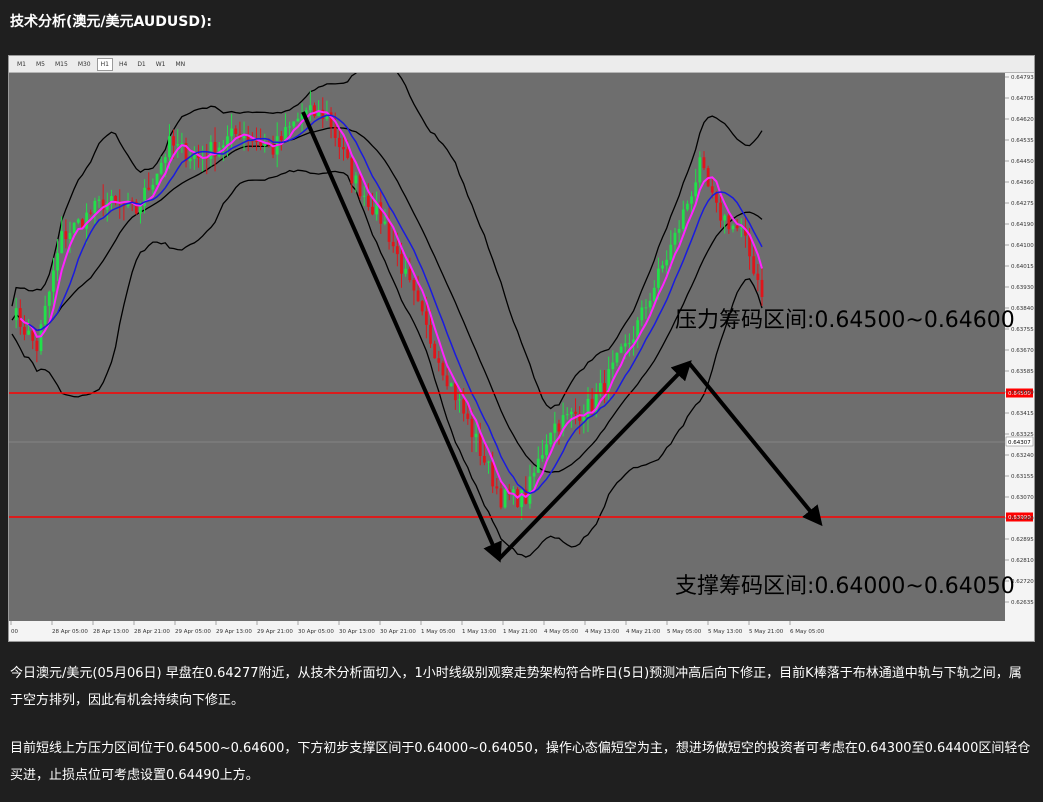  What do you see at coordinates (1019, 443) in the screenshot?
I see `current-price-label: 0.64307` at bounding box center [1019, 443].